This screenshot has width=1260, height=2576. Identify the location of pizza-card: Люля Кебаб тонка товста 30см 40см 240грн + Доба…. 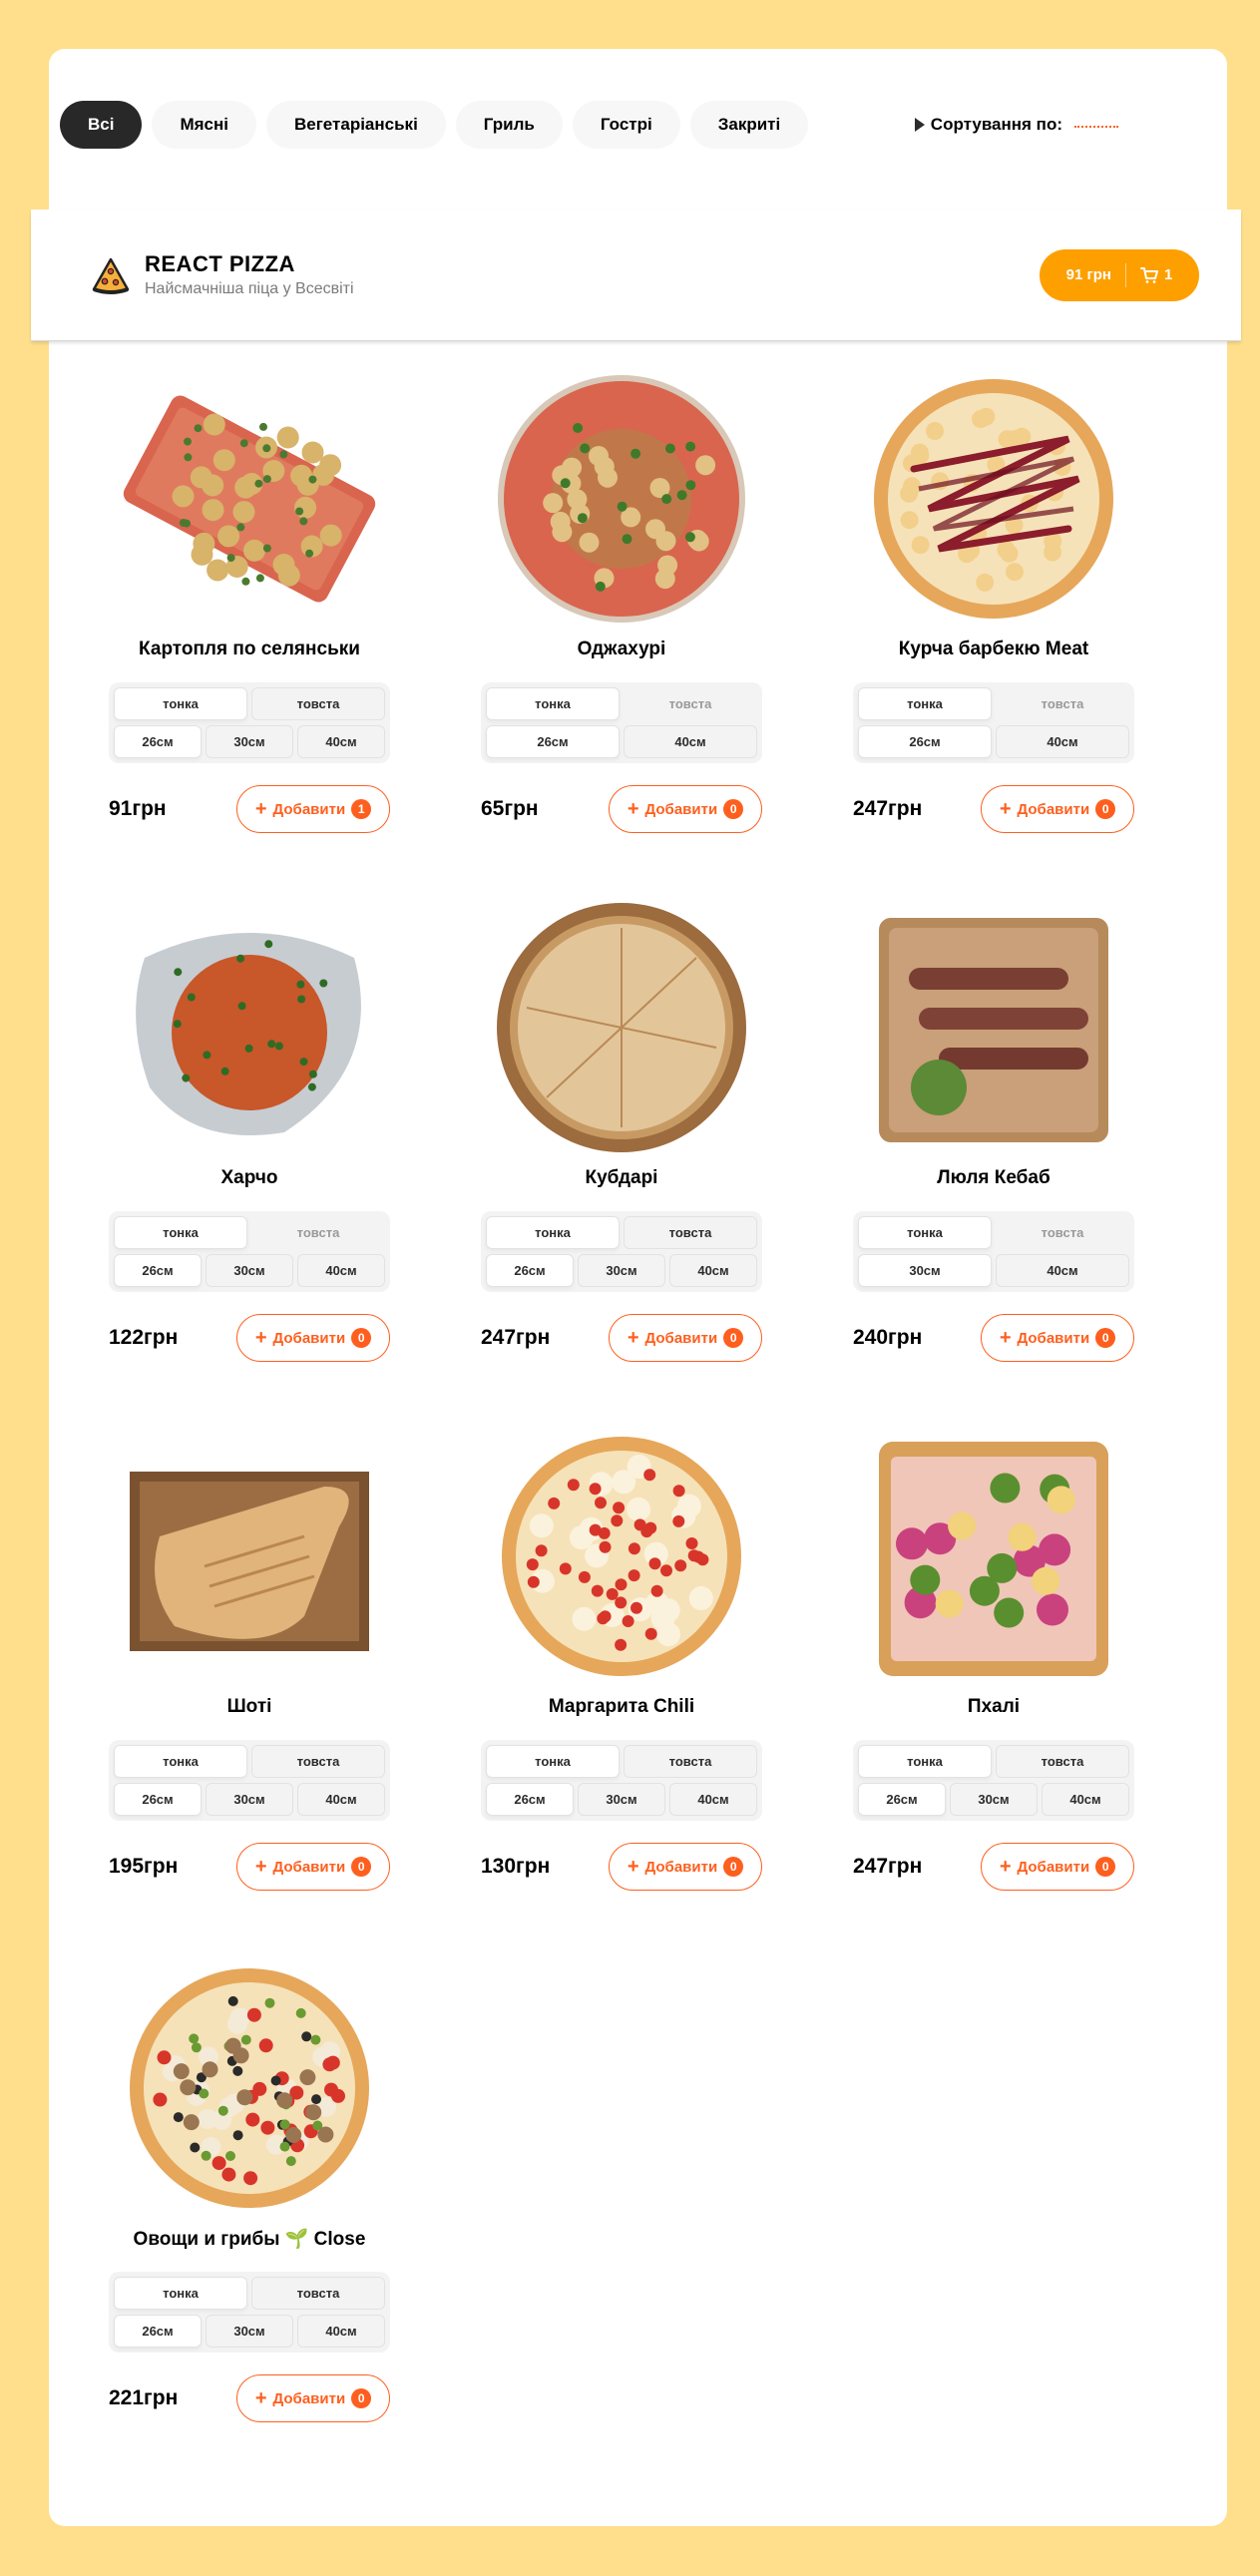
(993, 1130).